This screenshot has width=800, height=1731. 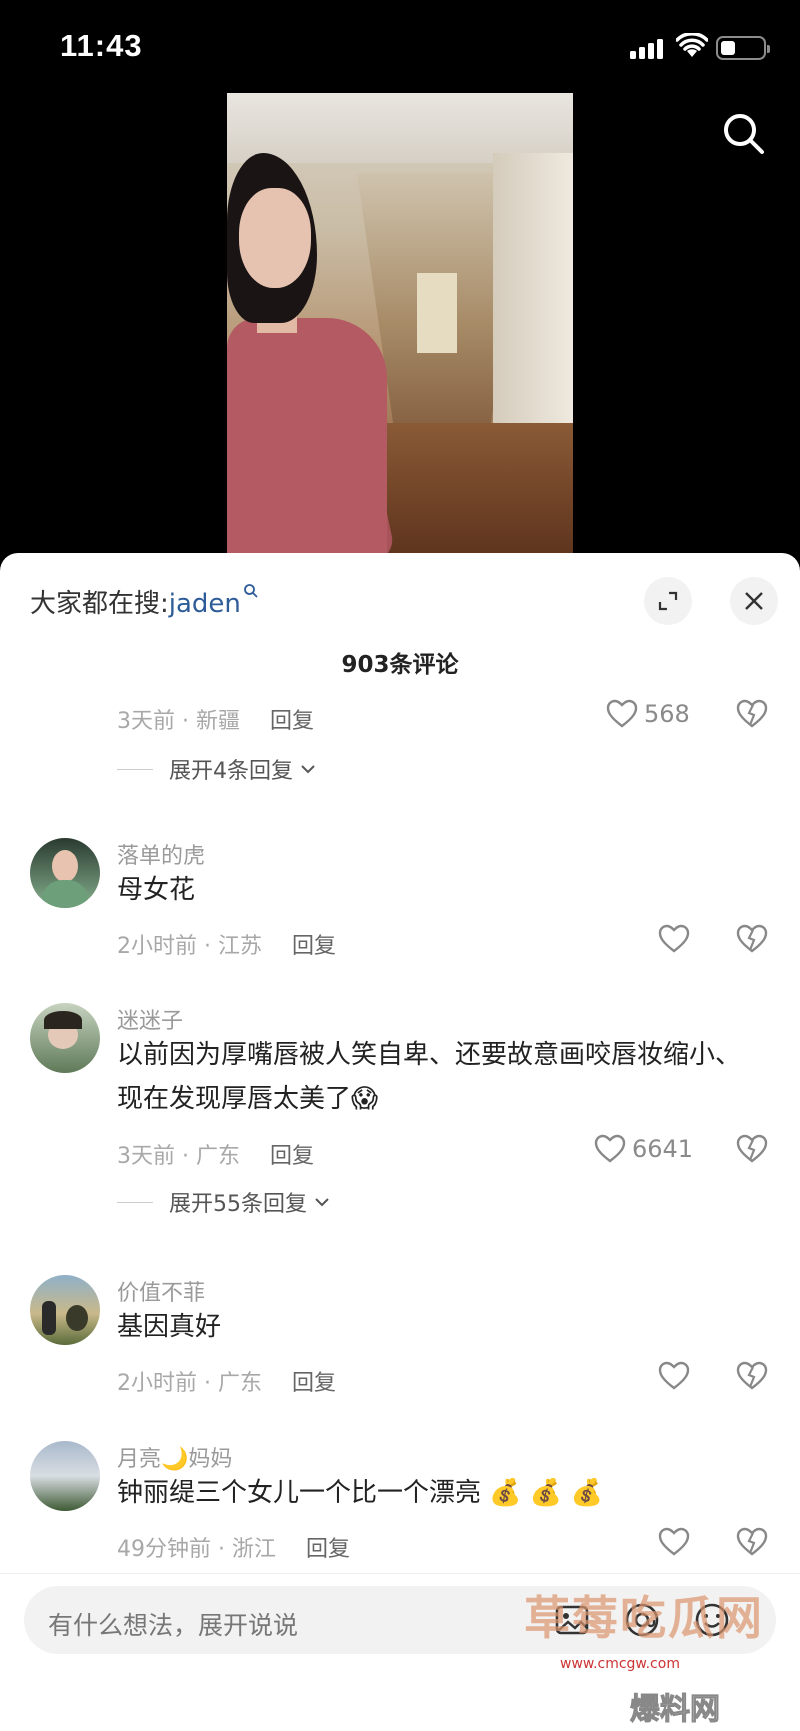 I want to click on comment-meta: 2小时前 · 江苏 回复, so click(x=226, y=944).